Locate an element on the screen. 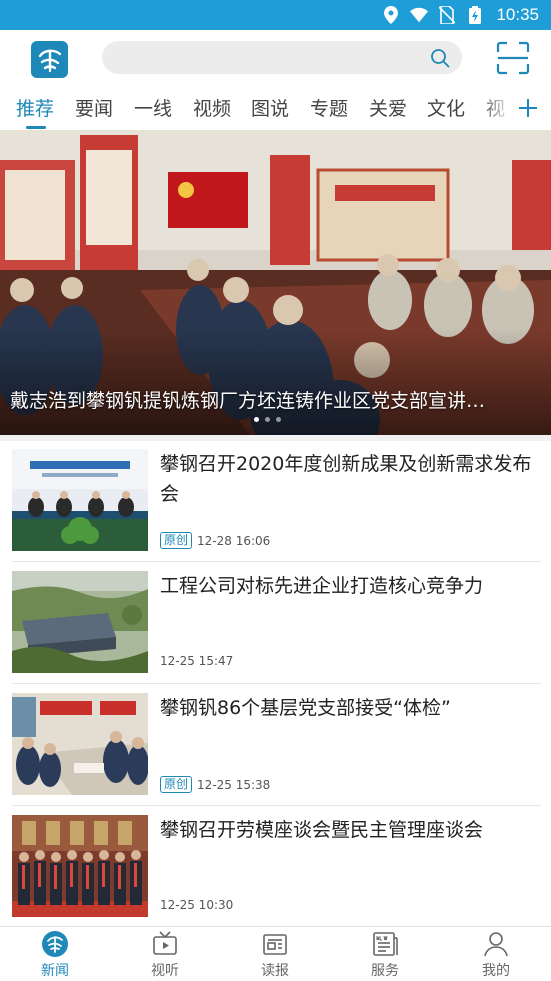 Image resolution: width=551 pixels, height=981 pixels. app-header is located at coordinates (275, 59).